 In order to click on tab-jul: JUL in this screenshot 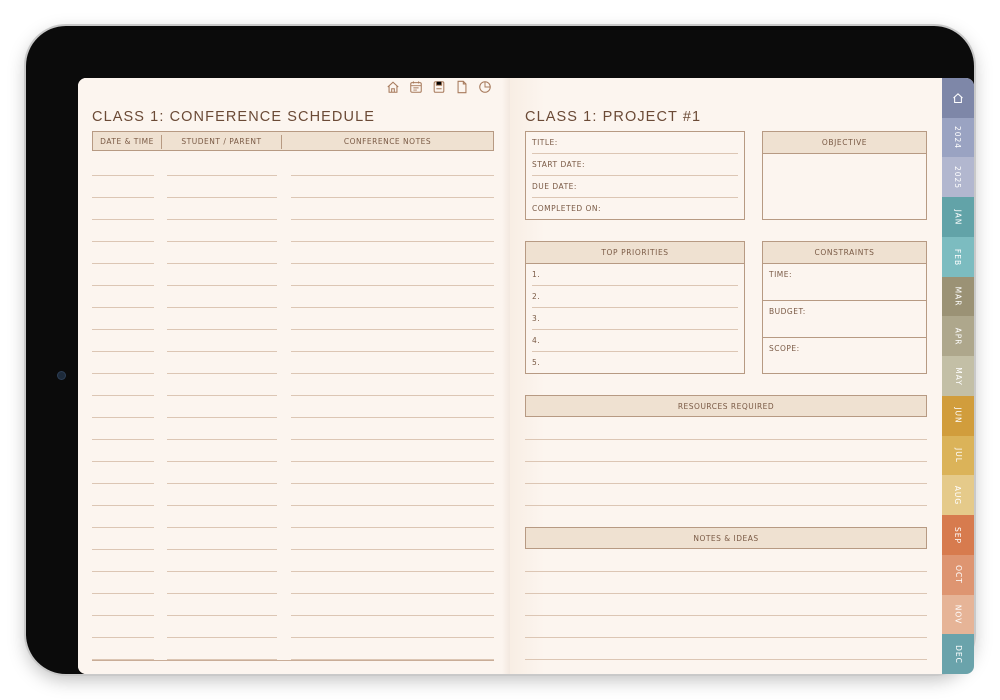, I will do `click(958, 455)`.